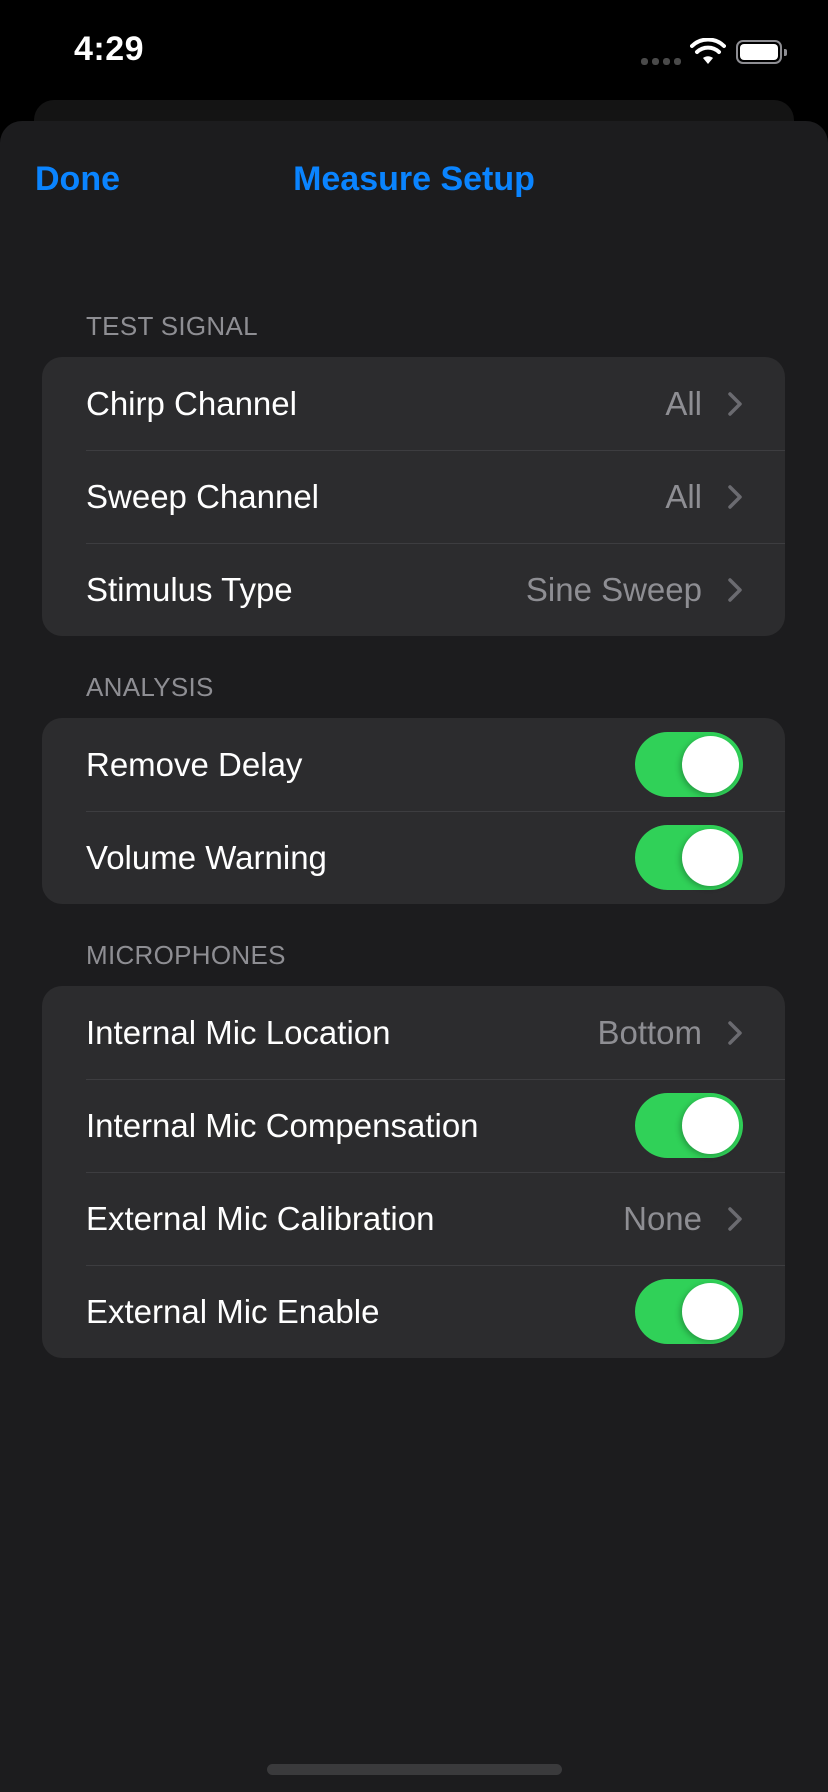 This screenshot has width=828, height=1792. I want to click on row-value: Sine Sweep, so click(613, 589).